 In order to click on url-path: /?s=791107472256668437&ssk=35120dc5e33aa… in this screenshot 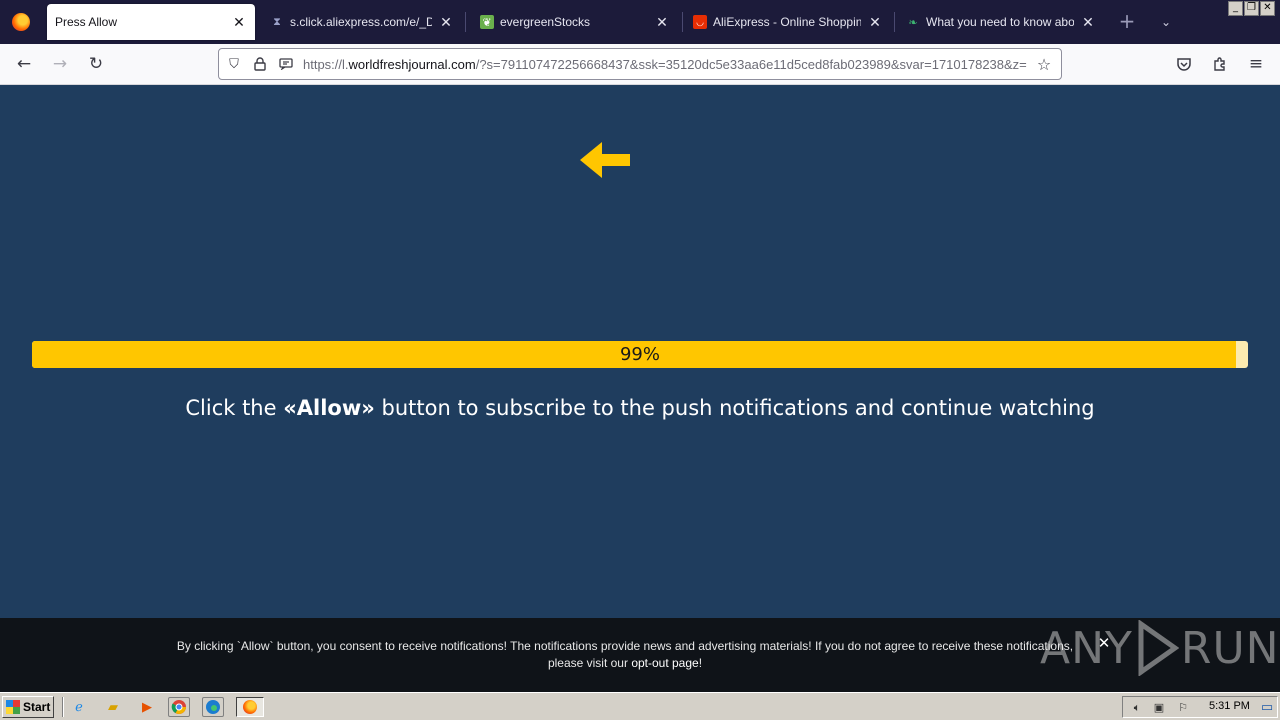, I will do `click(751, 64)`.